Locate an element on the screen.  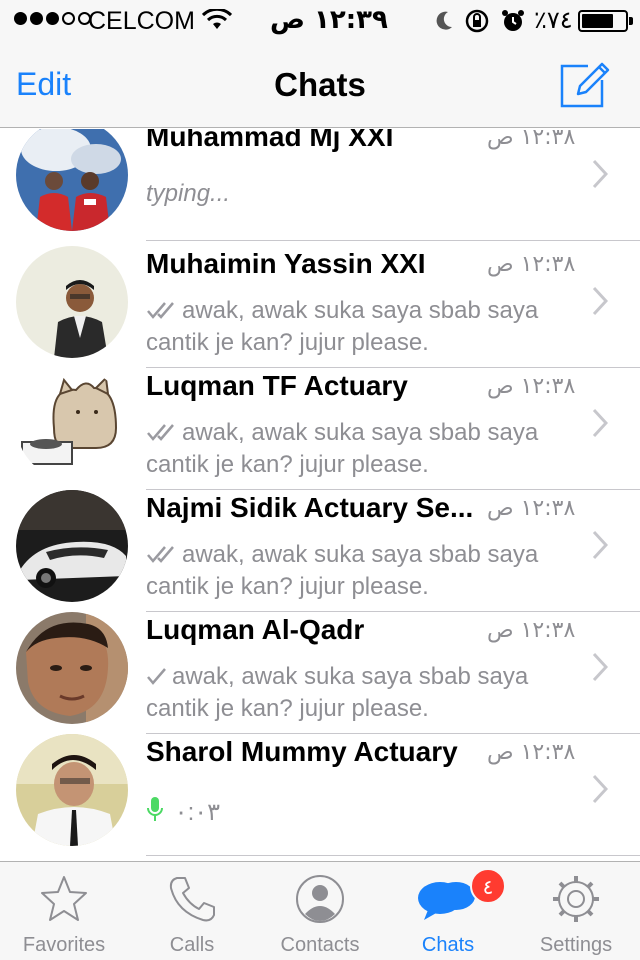
tab-label: Contacts is located at coordinates (320, 945).